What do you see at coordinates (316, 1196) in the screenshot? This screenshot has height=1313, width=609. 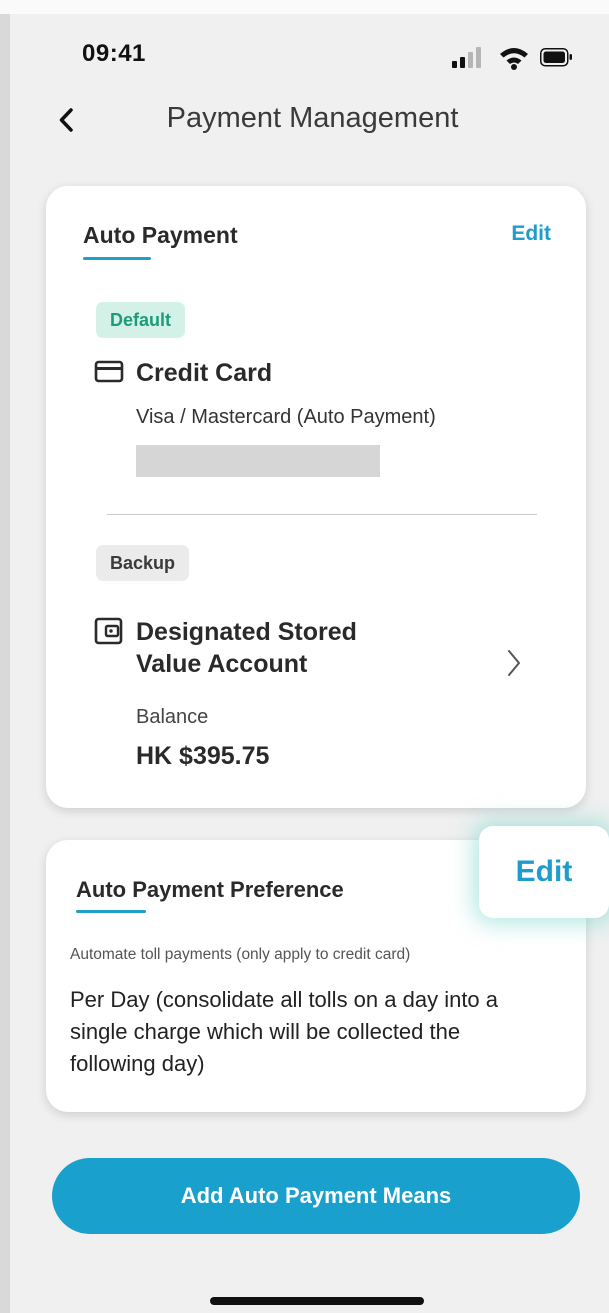 I see `add-auto-payment-means-button: Add Auto Payment Means` at bounding box center [316, 1196].